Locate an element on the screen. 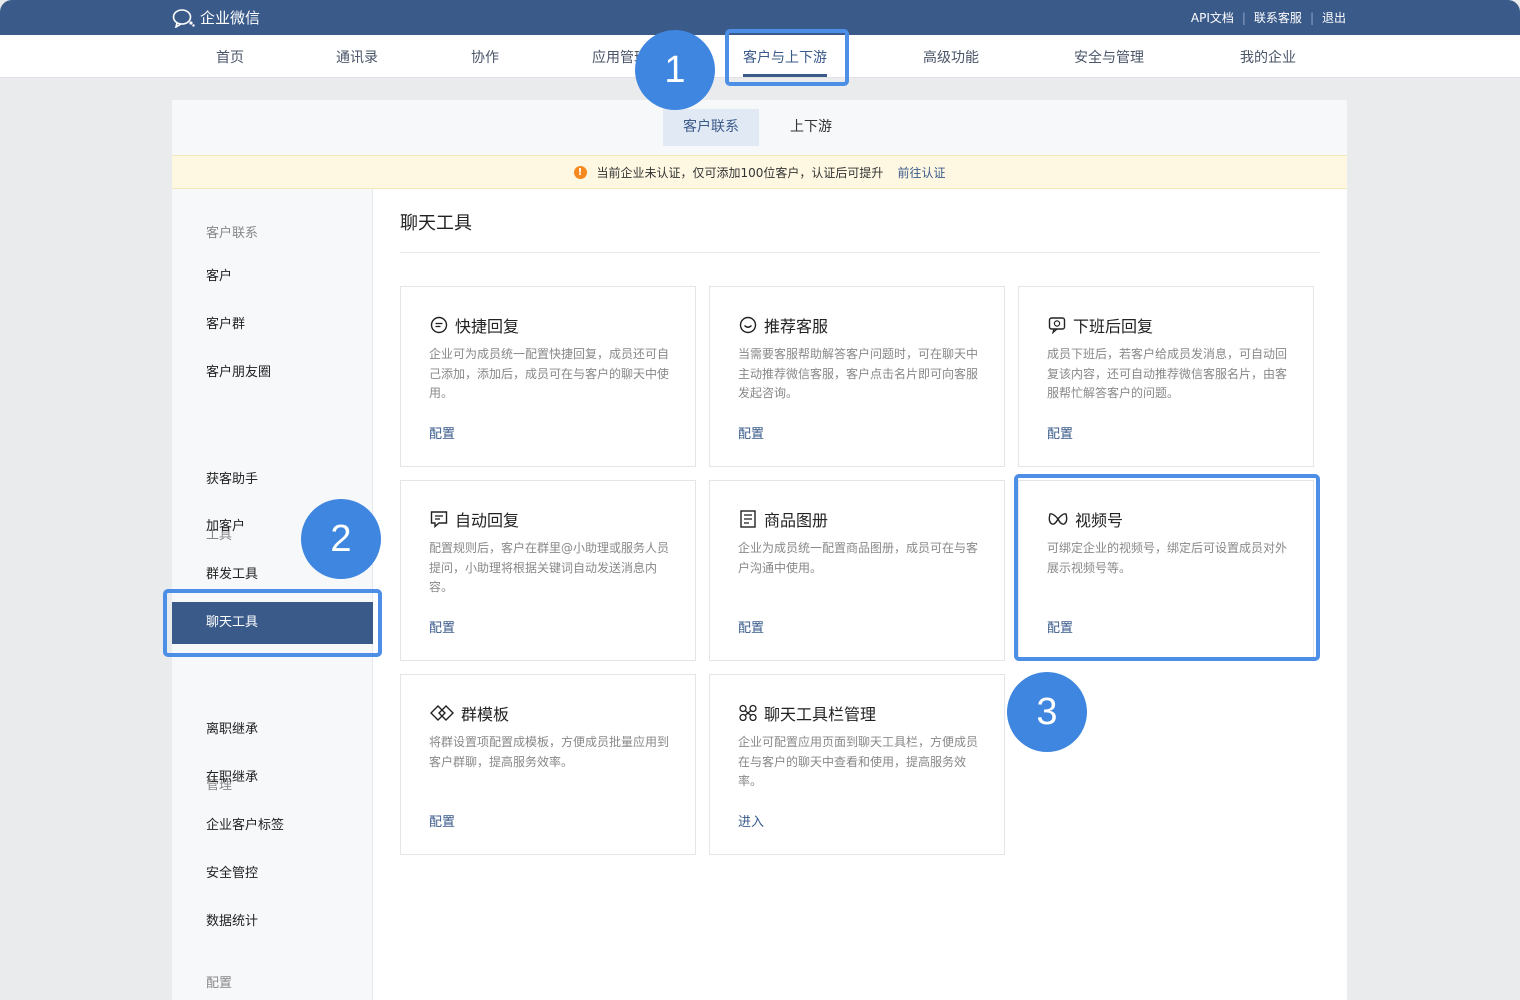 This screenshot has height=1000, width=1520. logout-link: 退出 is located at coordinates (1334, 17).